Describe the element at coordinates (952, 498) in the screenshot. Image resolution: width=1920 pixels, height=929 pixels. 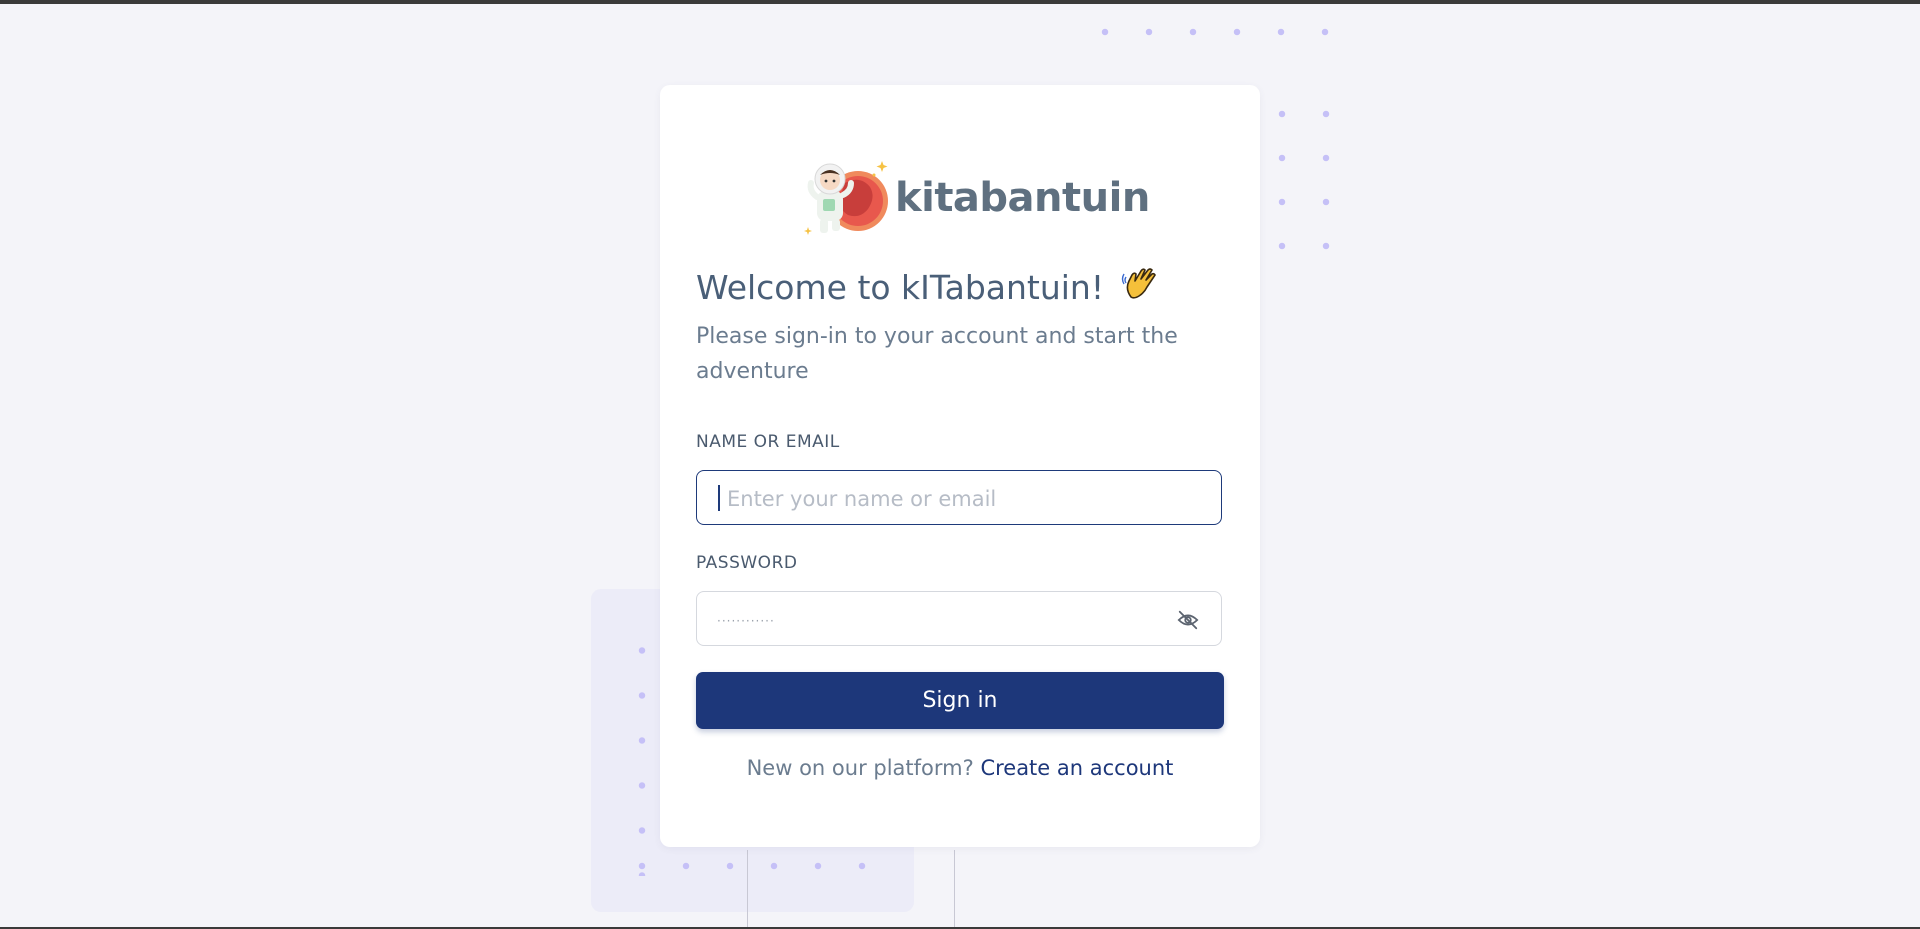
I see `email-input` at that location.